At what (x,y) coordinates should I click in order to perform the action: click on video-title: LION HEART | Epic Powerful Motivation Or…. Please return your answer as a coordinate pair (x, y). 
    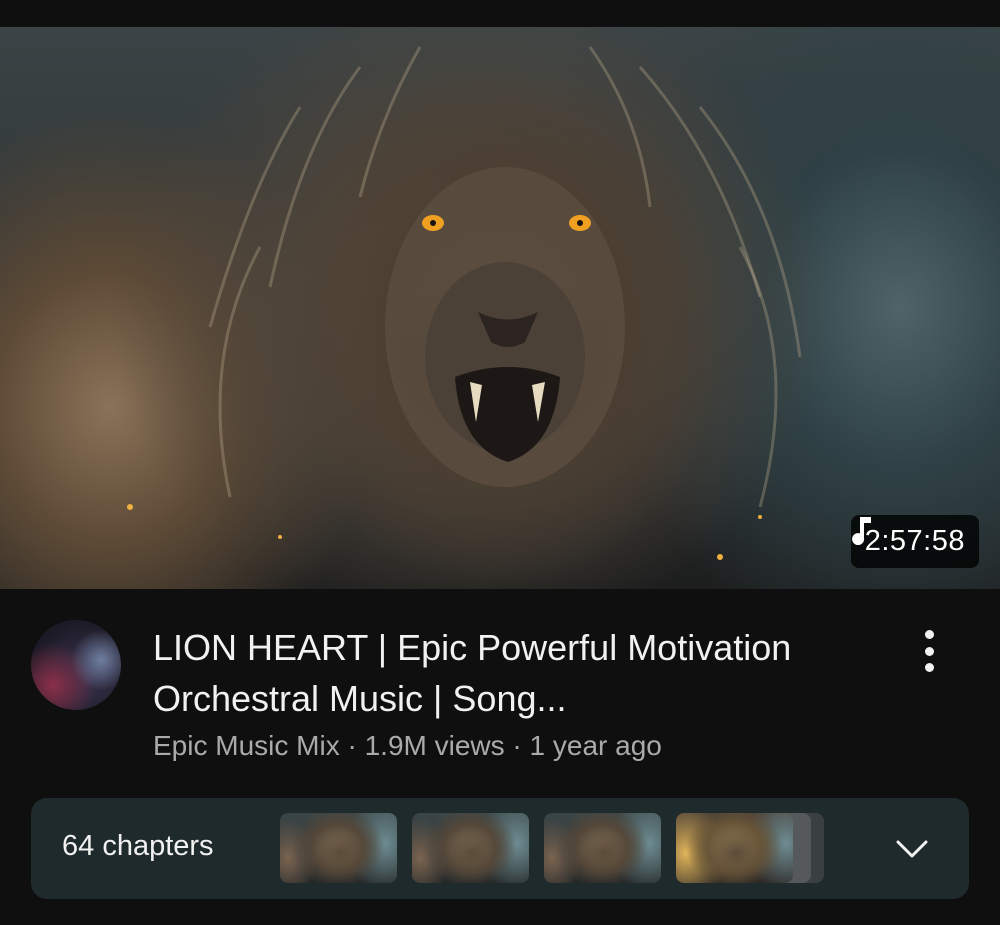
    Looking at the image, I should click on (513, 673).